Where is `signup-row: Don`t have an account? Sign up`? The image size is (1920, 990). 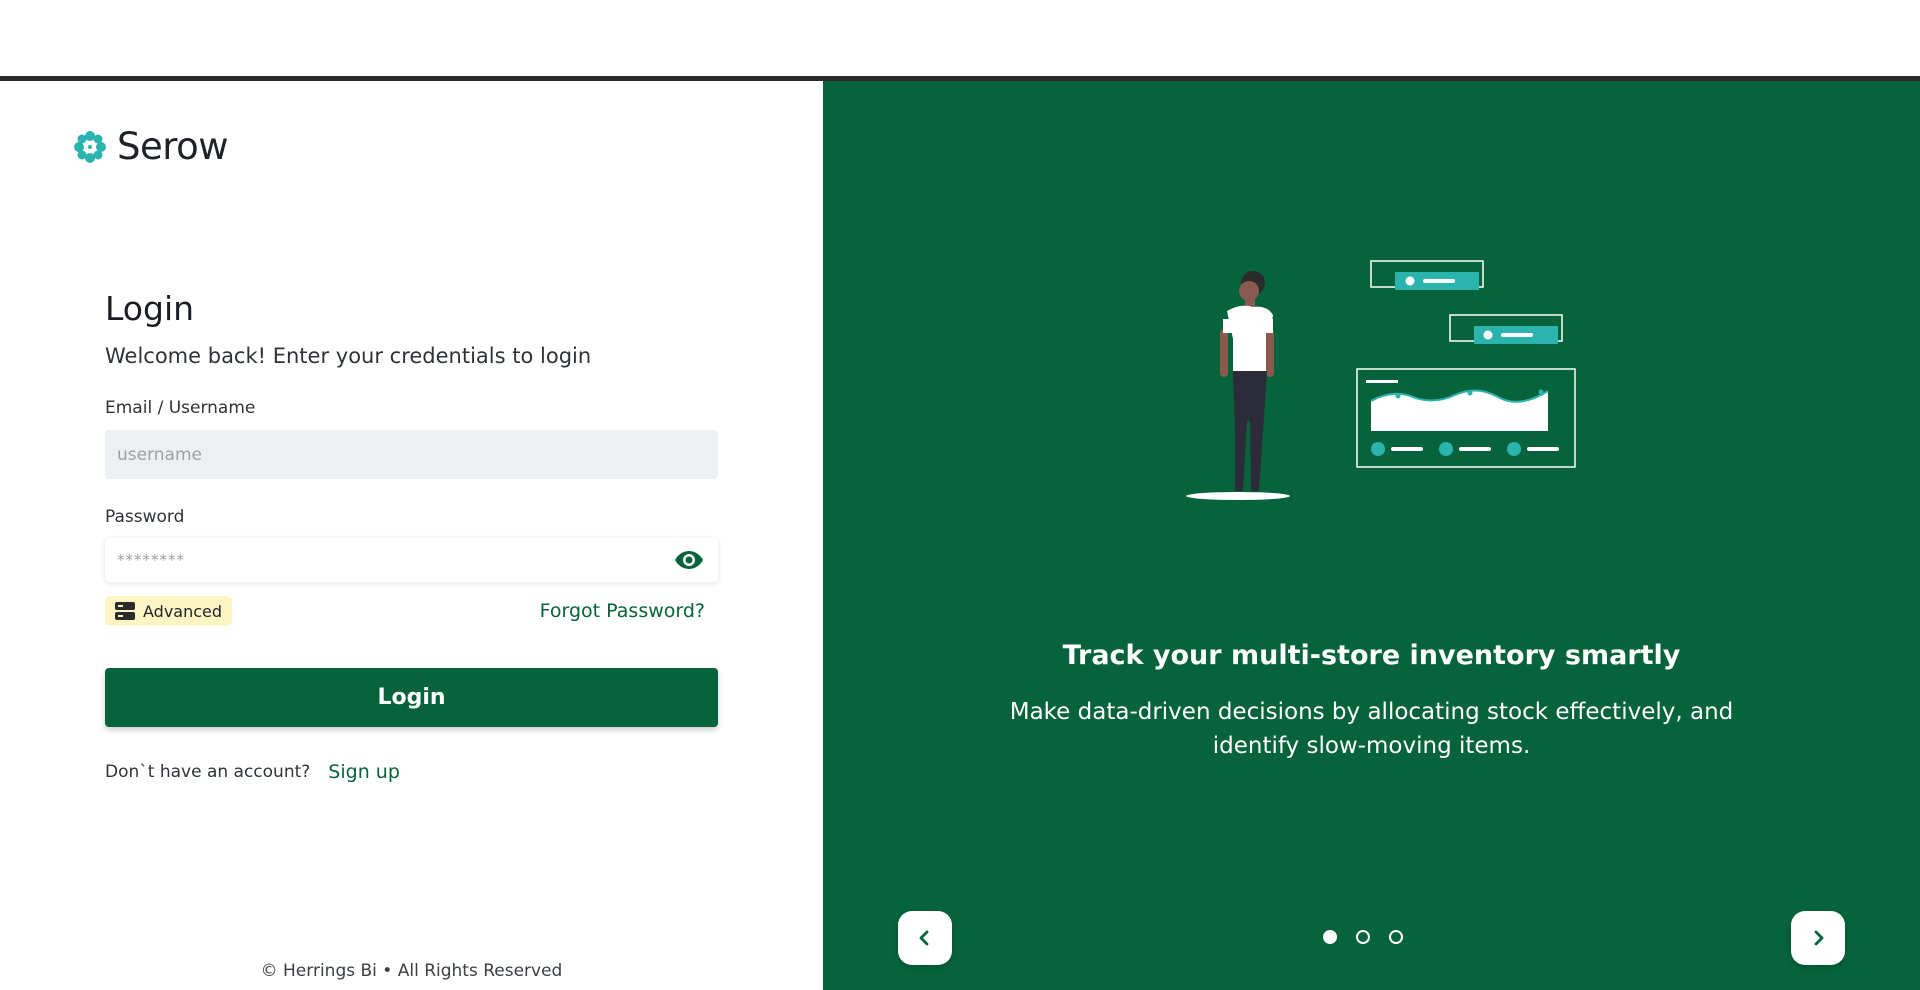 signup-row: Don`t have an account? Sign up is located at coordinates (411, 772).